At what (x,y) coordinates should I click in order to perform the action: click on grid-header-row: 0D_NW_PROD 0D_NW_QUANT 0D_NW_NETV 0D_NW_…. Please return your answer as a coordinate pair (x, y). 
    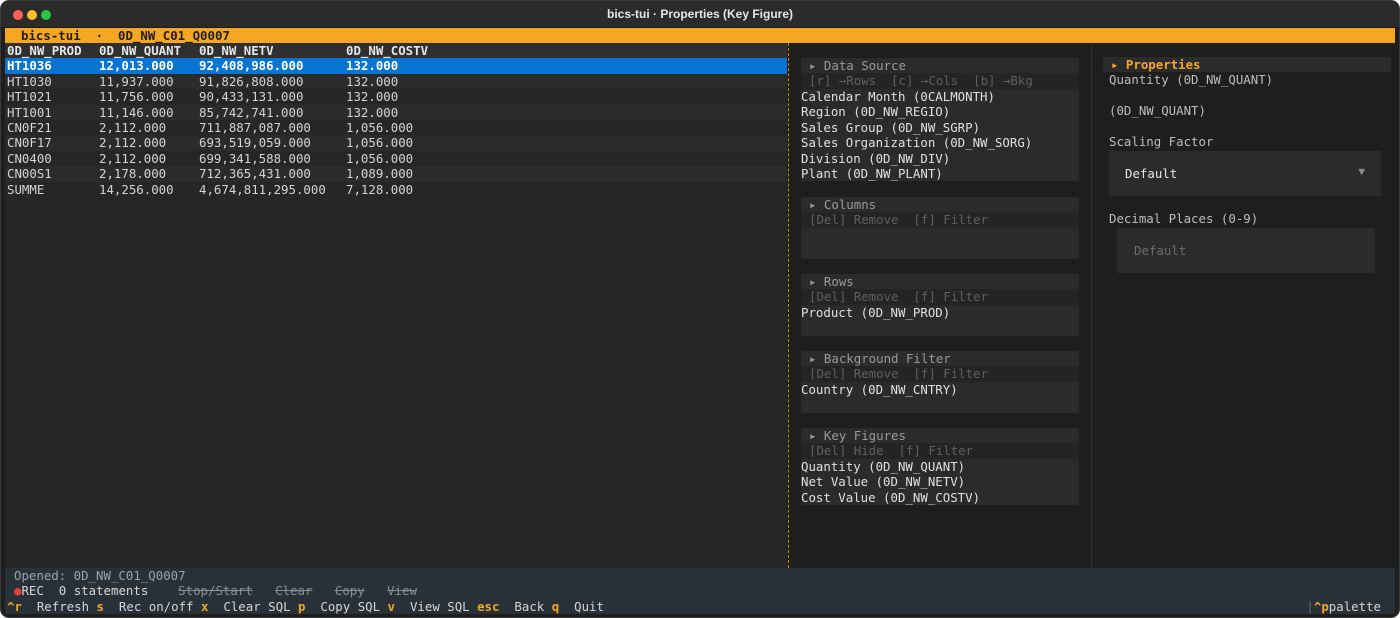
    Looking at the image, I should click on (396, 51).